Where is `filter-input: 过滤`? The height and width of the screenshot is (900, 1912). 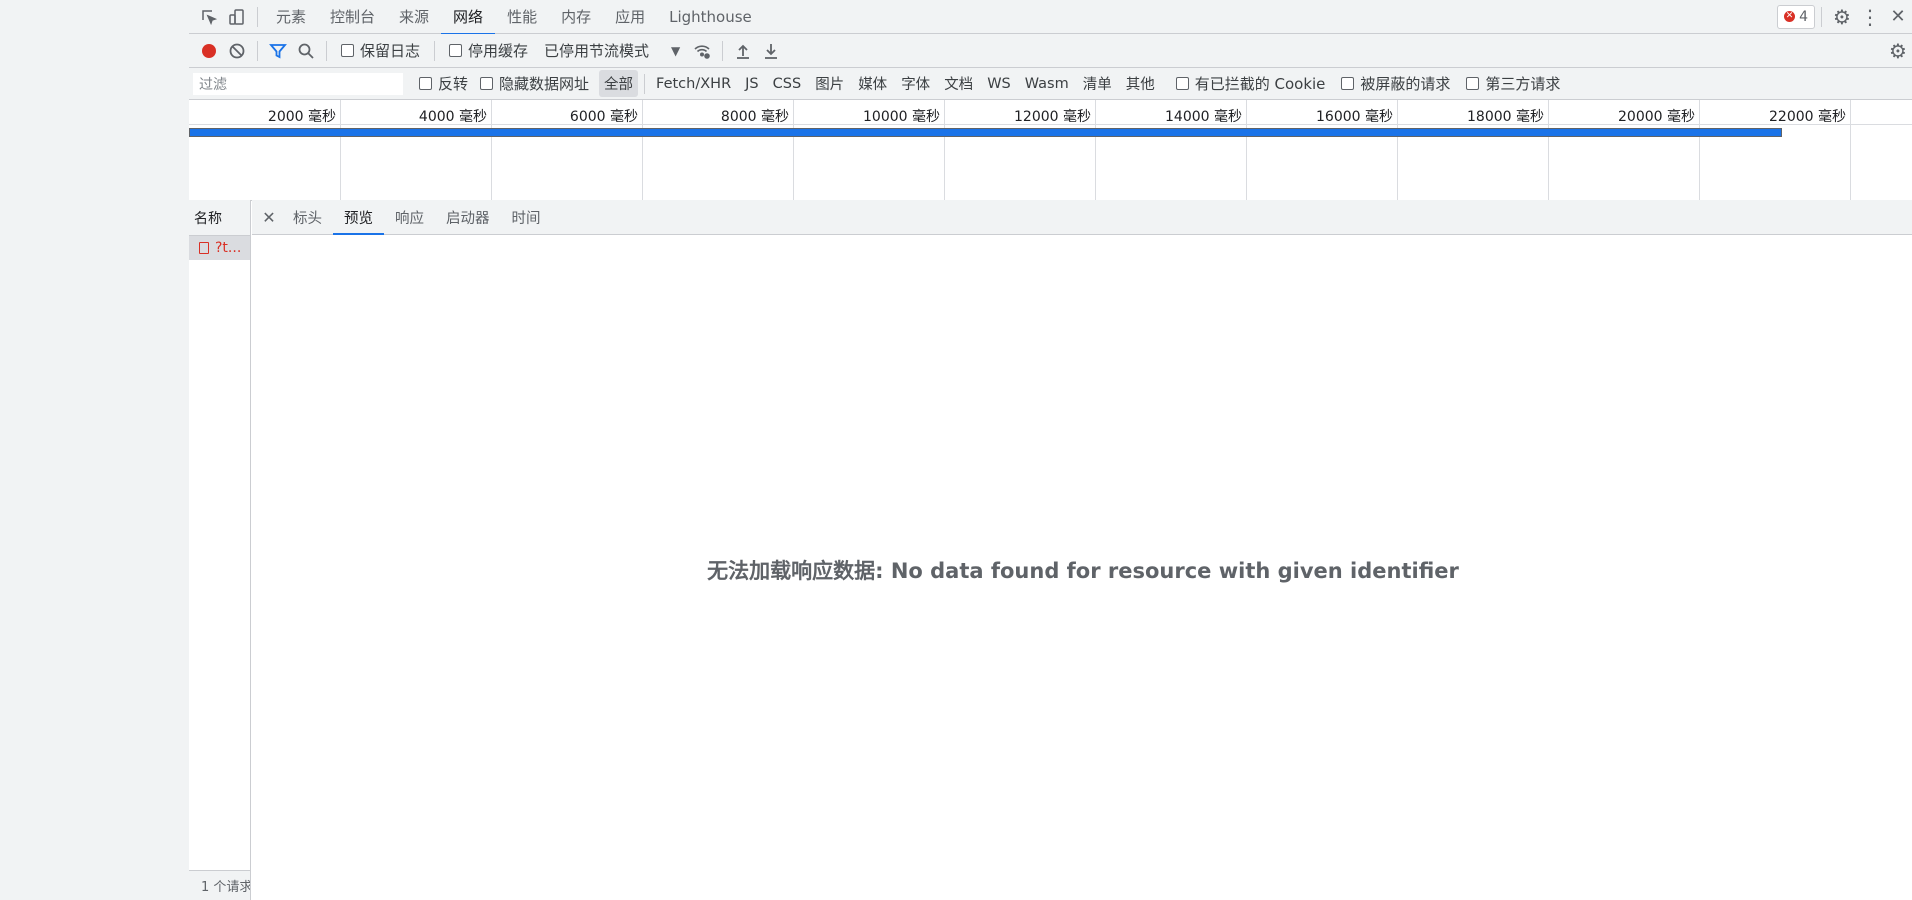
filter-input: 过滤 is located at coordinates (298, 83).